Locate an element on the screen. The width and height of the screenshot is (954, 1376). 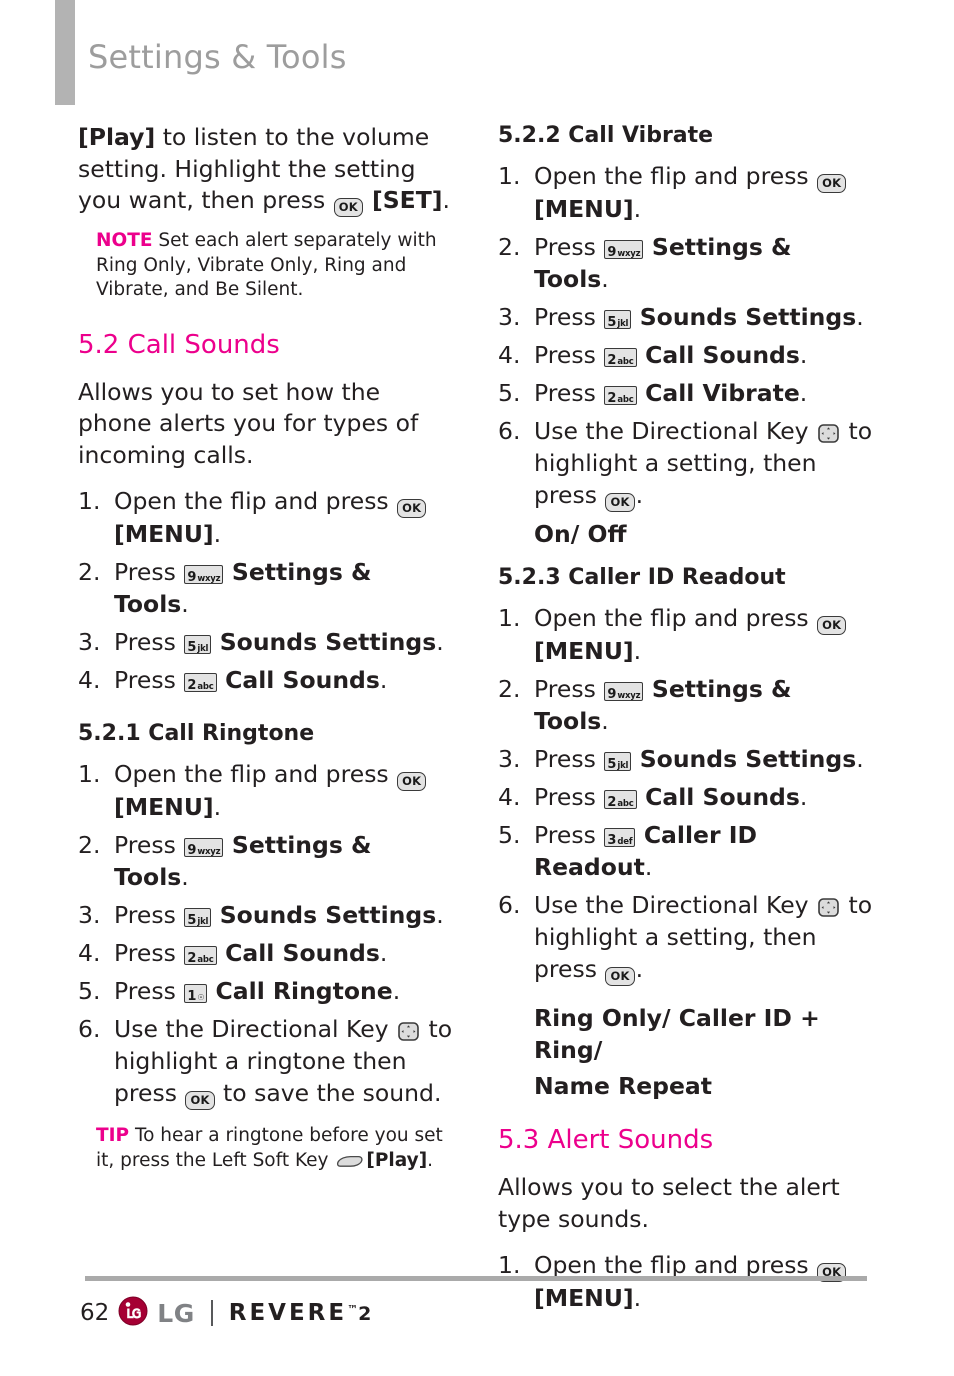
note-tag: NOTE is located at coordinates (124, 240).